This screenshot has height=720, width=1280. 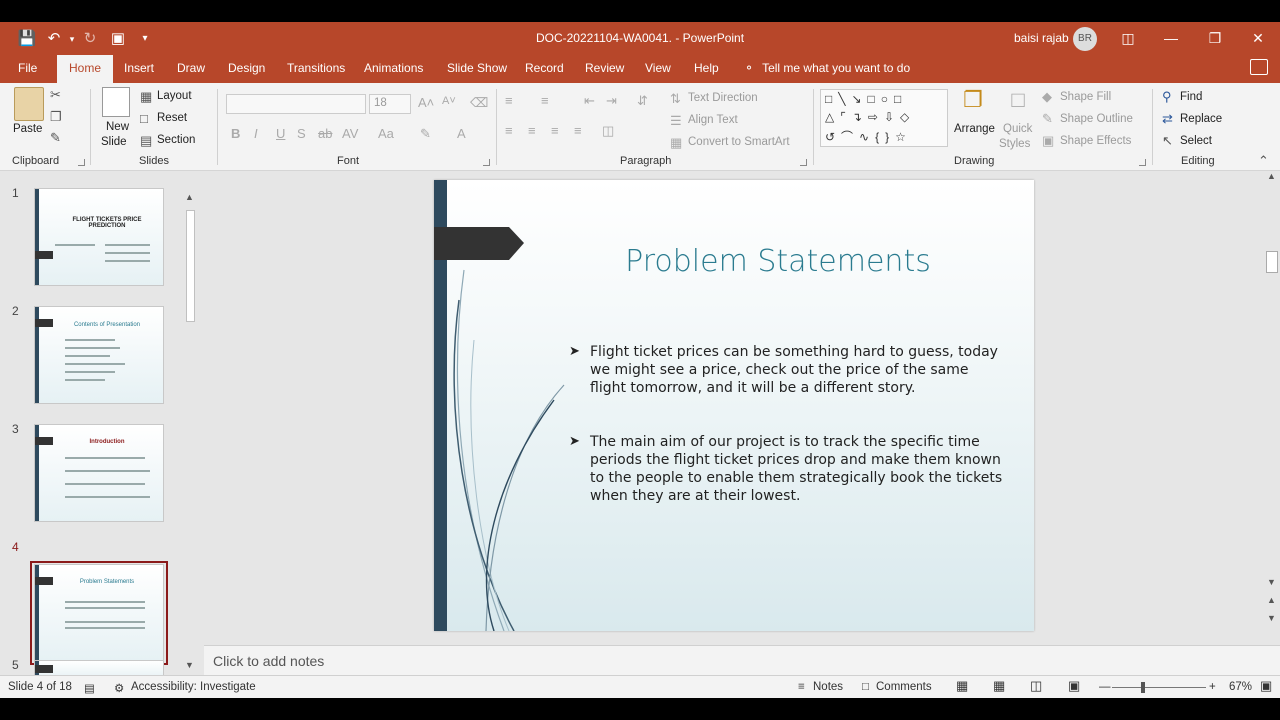 What do you see at coordinates (742, 660) in the screenshot?
I see `notes-pane: Click to add notes` at bounding box center [742, 660].